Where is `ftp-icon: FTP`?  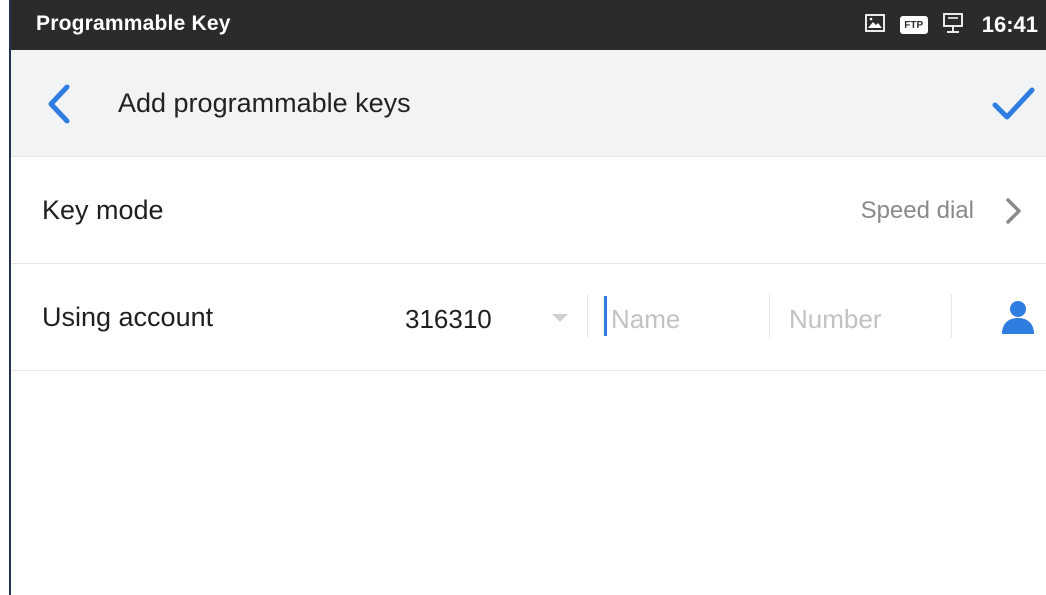 ftp-icon: FTP is located at coordinates (913, 25).